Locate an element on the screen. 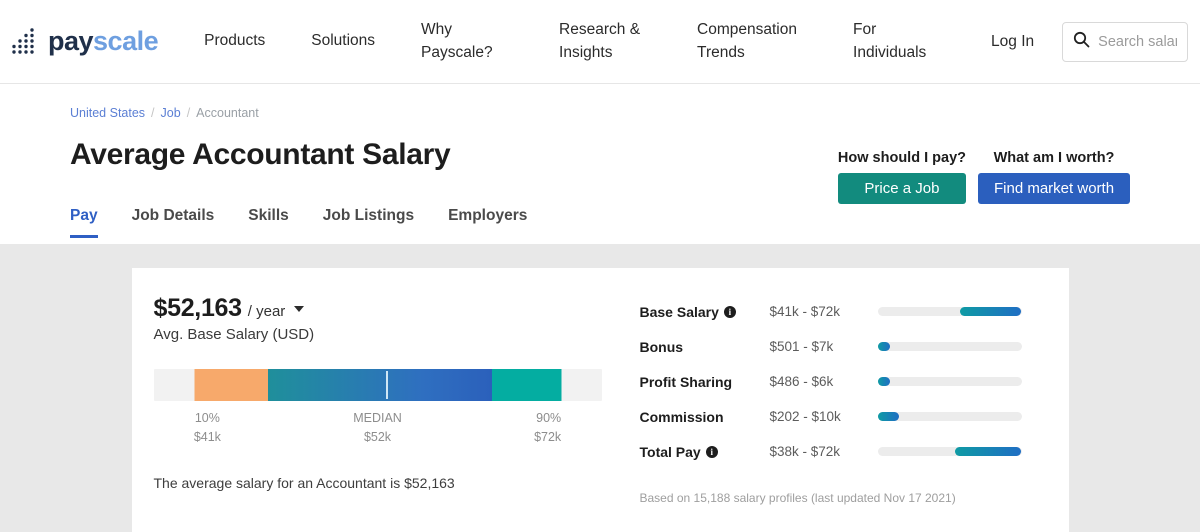 This screenshot has height=532, width=1200. nav-item-why-payscale: Why Payscale? is located at coordinates (467, 41).